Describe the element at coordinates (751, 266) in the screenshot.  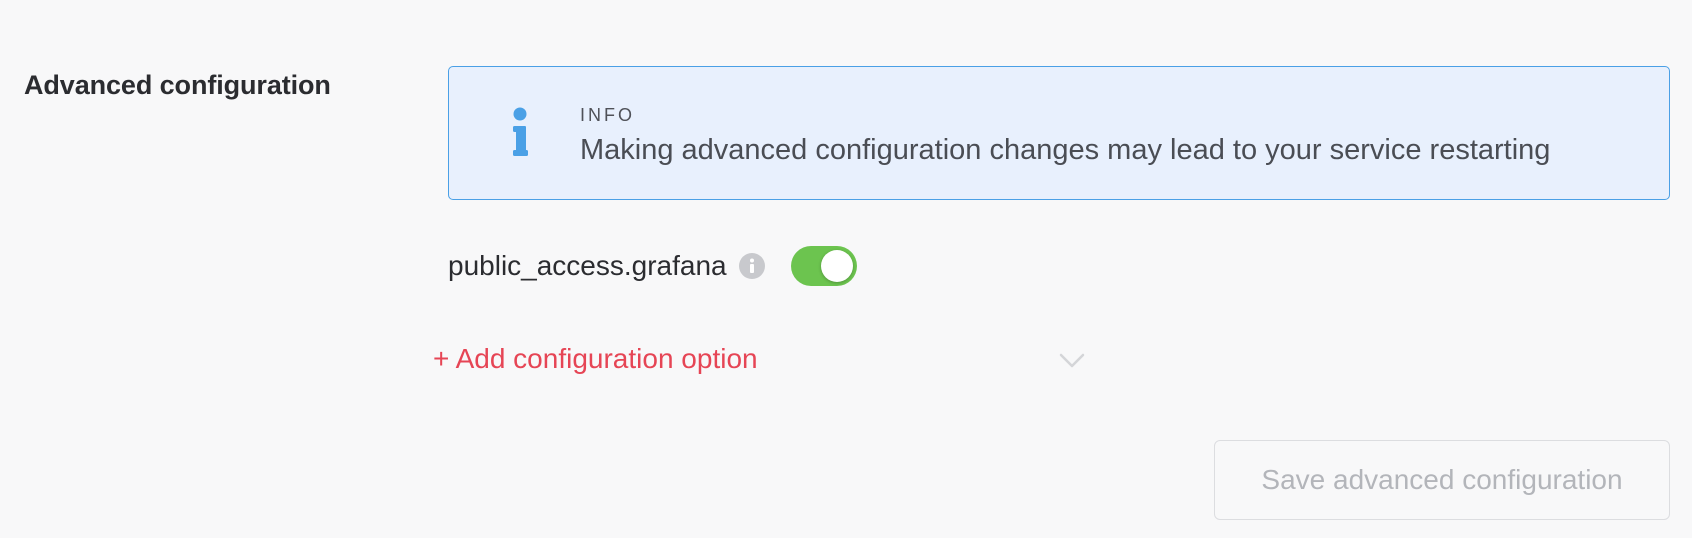
I see `info-circle-icon` at that location.